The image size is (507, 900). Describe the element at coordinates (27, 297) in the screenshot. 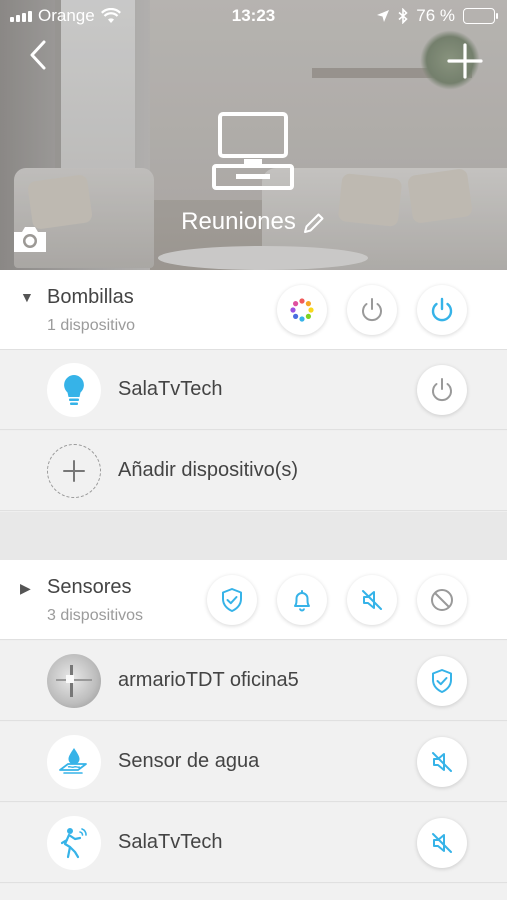

I see `caret-down-icon: ▼` at that location.